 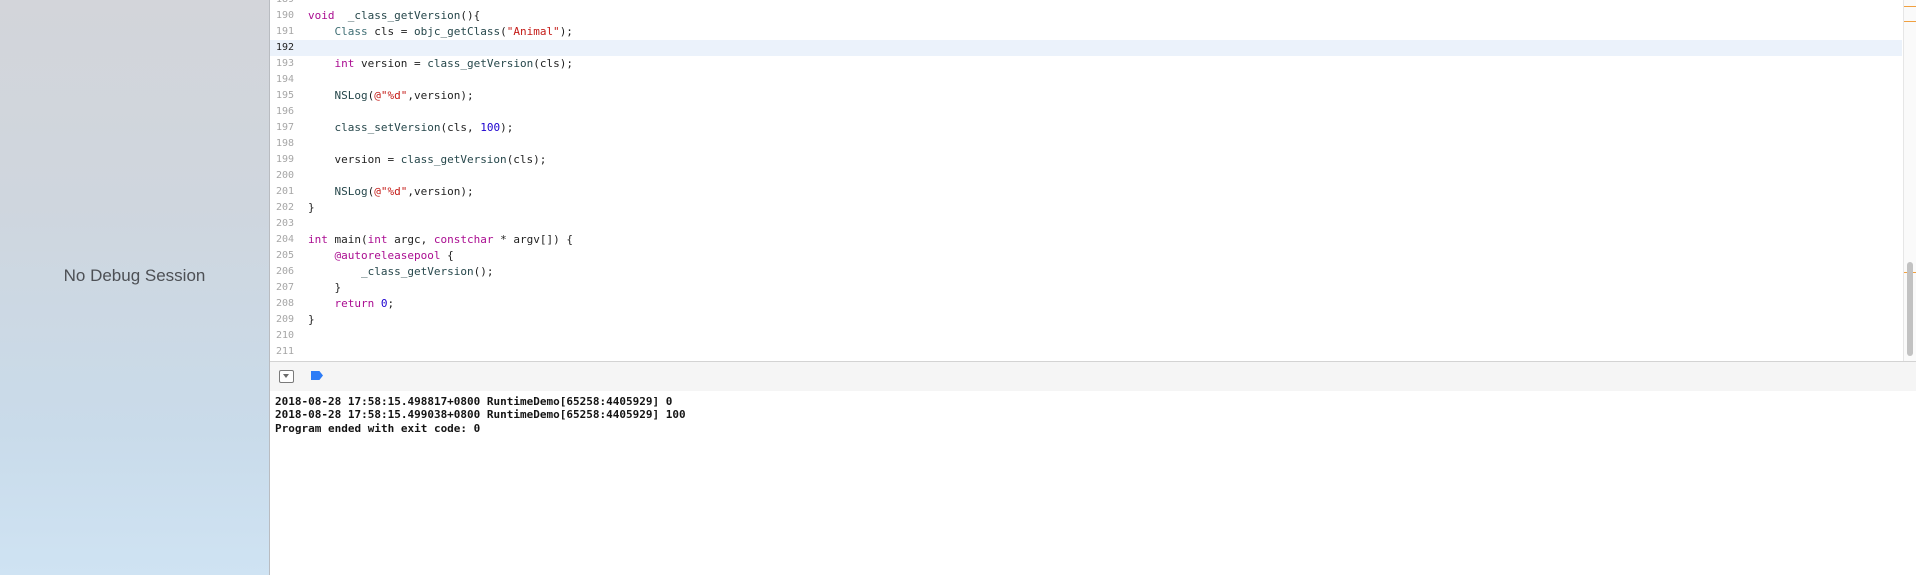 What do you see at coordinates (284, 159) in the screenshot?
I see `line-number: 199` at bounding box center [284, 159].